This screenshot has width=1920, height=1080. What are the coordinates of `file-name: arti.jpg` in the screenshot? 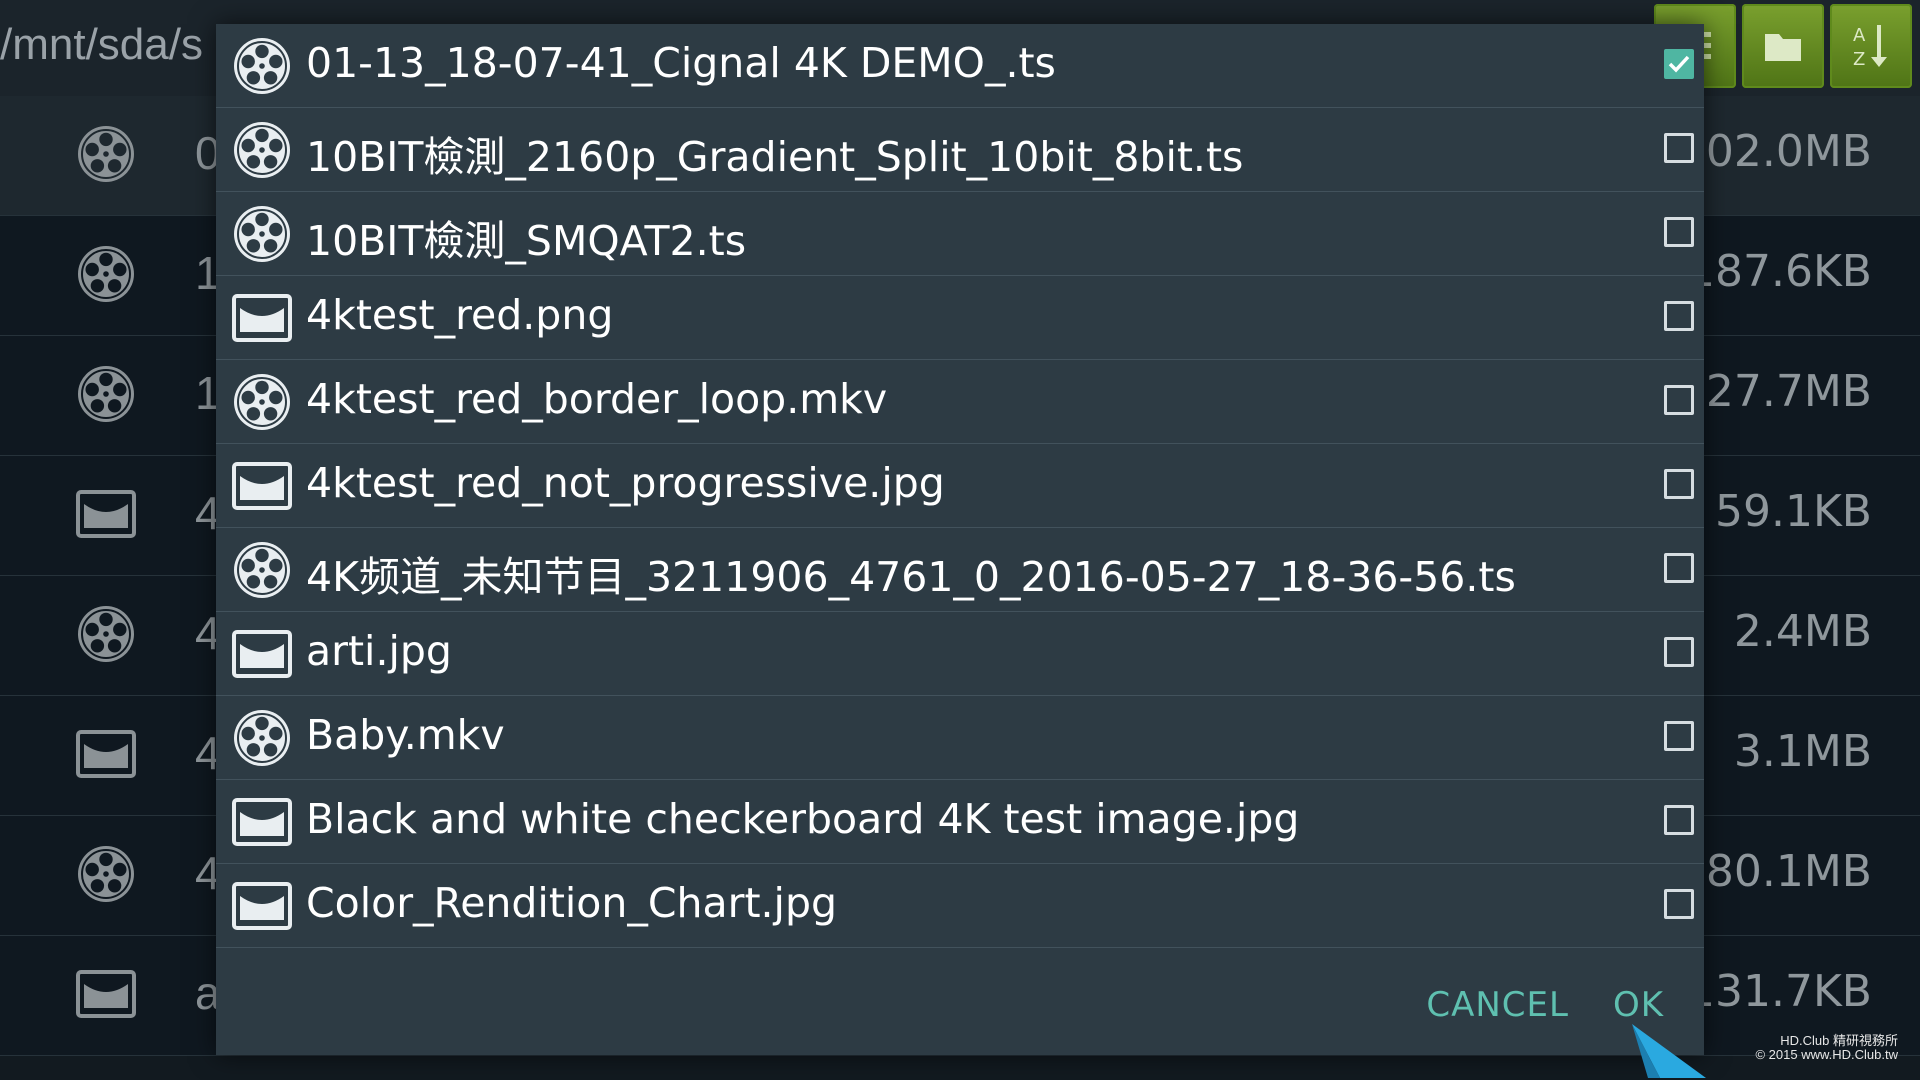 It's located at (379, 651).